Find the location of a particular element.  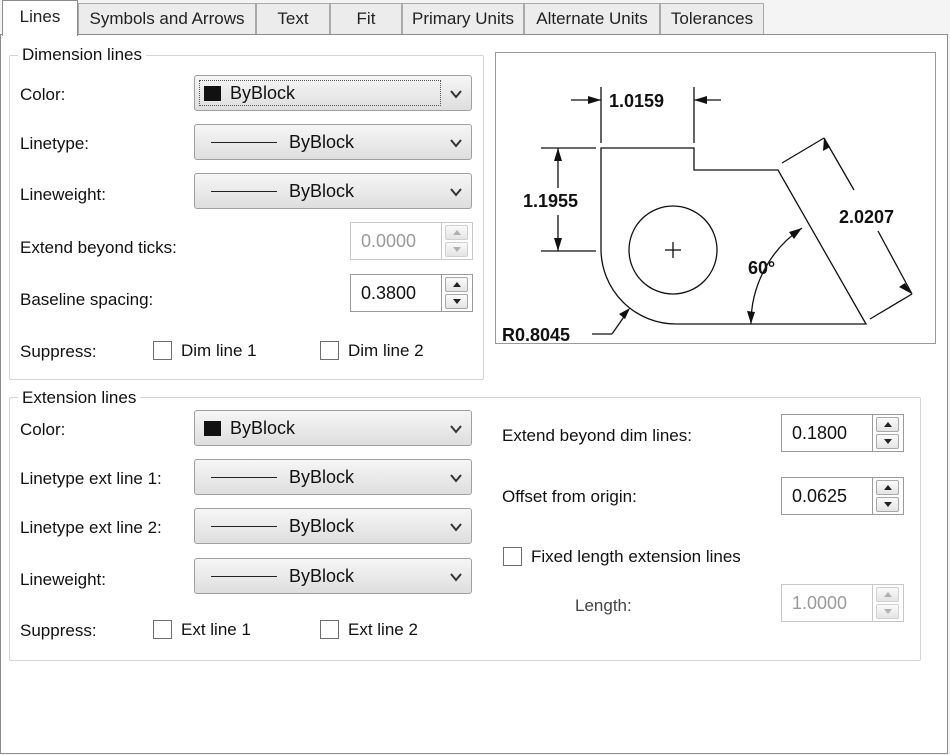

ext-line-1-checkbox is located at coordinates (162, 629).